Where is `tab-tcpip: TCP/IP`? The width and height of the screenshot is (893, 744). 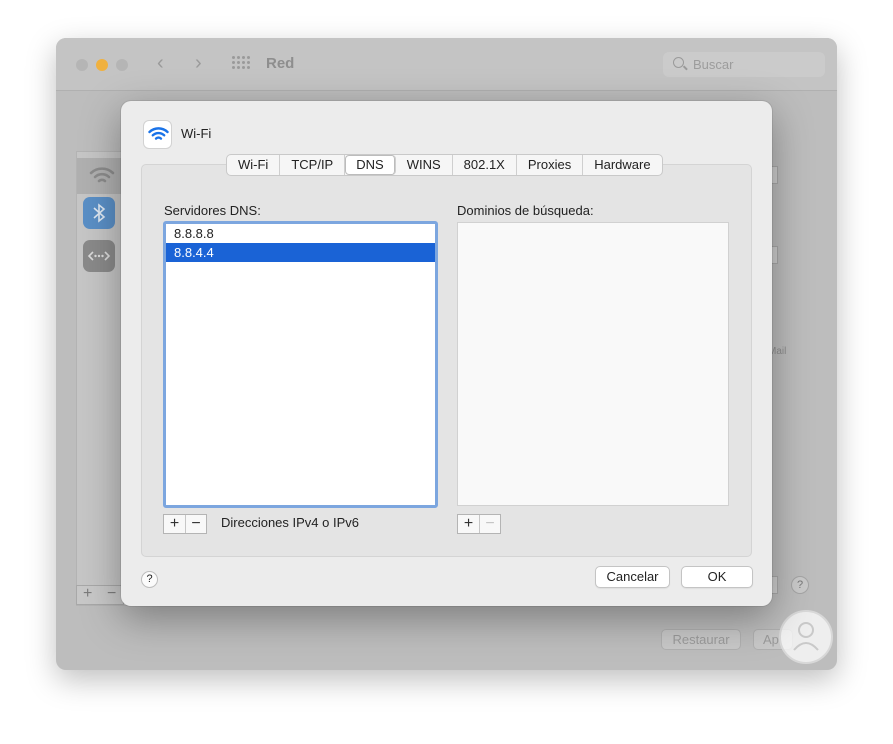 tab-tcpip: TCP/IP is located at coordinates (313, 165).